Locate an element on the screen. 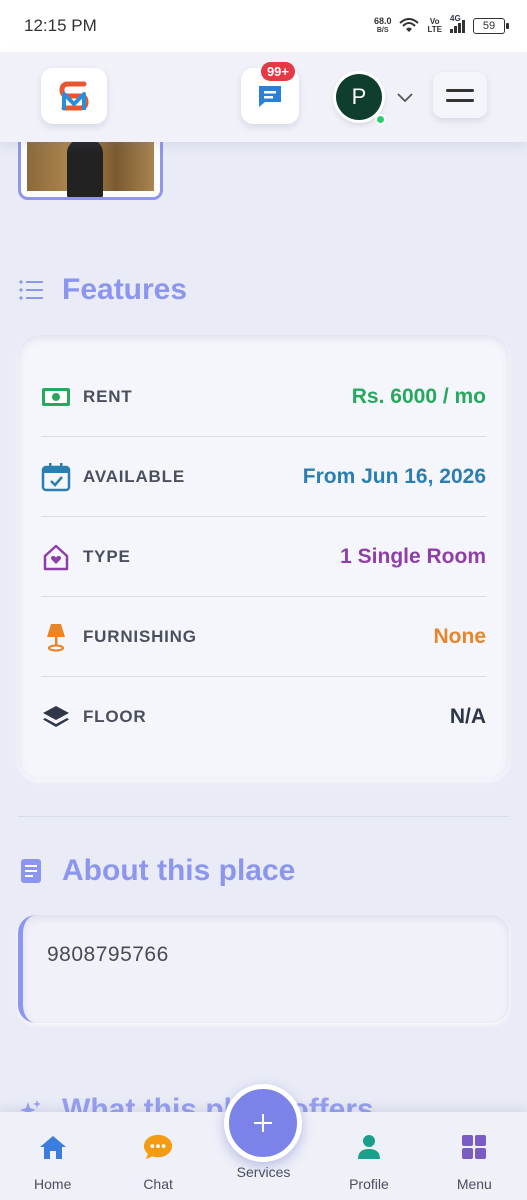  services-add-button is located at coordinates (263, 1123).